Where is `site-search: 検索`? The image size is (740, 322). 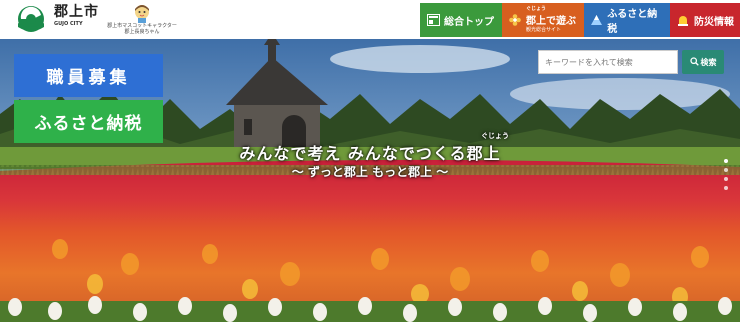 site-search: 検索 is located at coordinates (631, 62).